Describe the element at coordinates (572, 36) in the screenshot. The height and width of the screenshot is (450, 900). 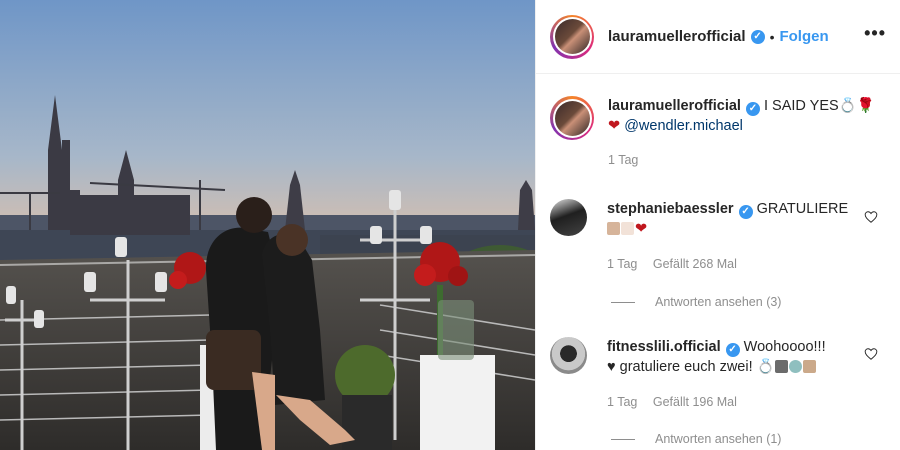
I see `author-avatar` at that location.